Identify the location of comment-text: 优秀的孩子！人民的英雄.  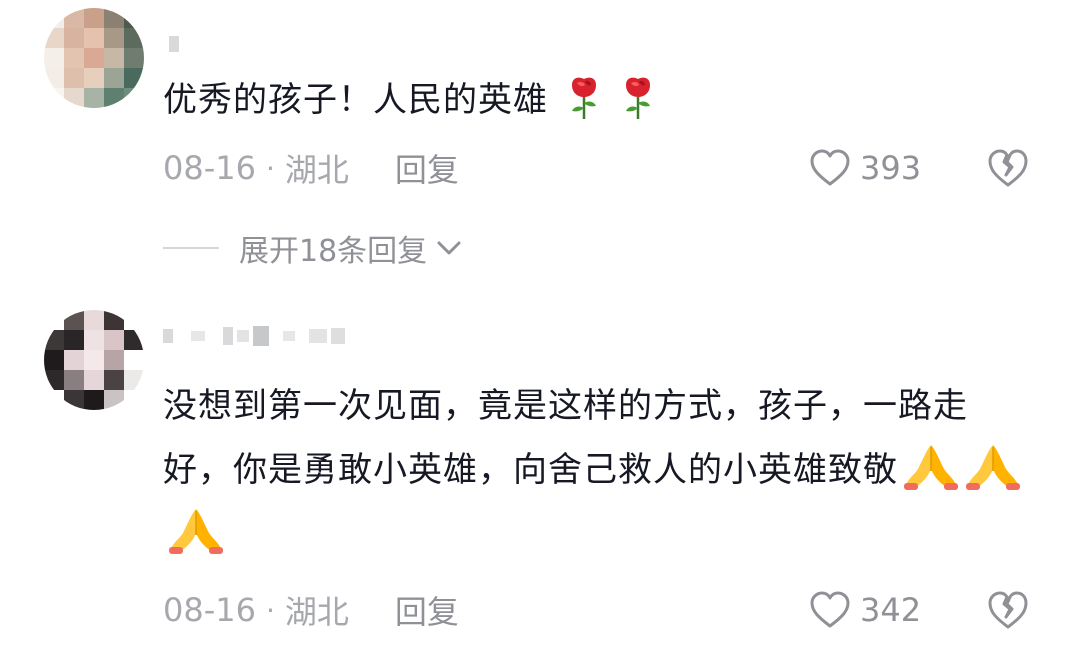
(593, 100).